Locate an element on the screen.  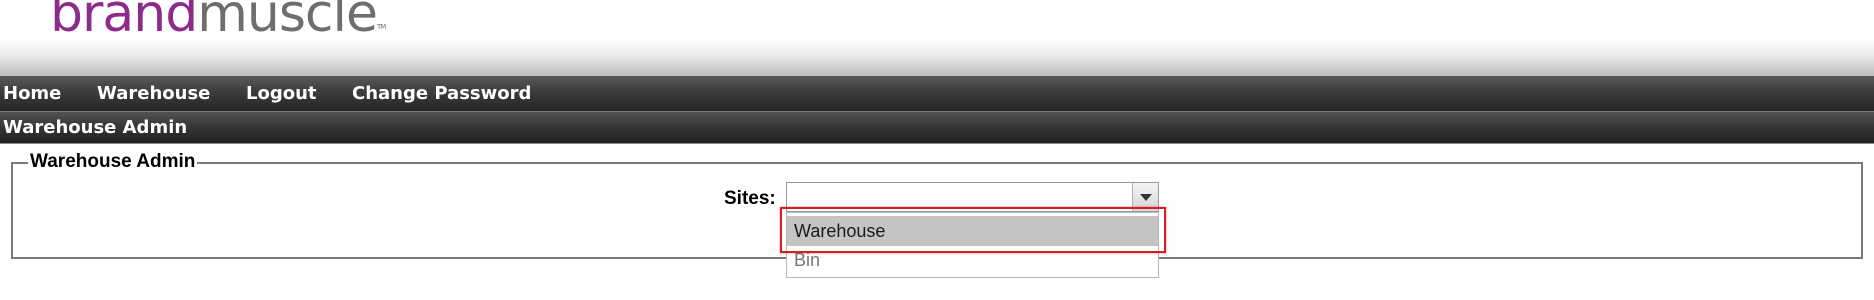
brandmuscle-logo: brandmuscleTM is located at coordinates (218, 29).